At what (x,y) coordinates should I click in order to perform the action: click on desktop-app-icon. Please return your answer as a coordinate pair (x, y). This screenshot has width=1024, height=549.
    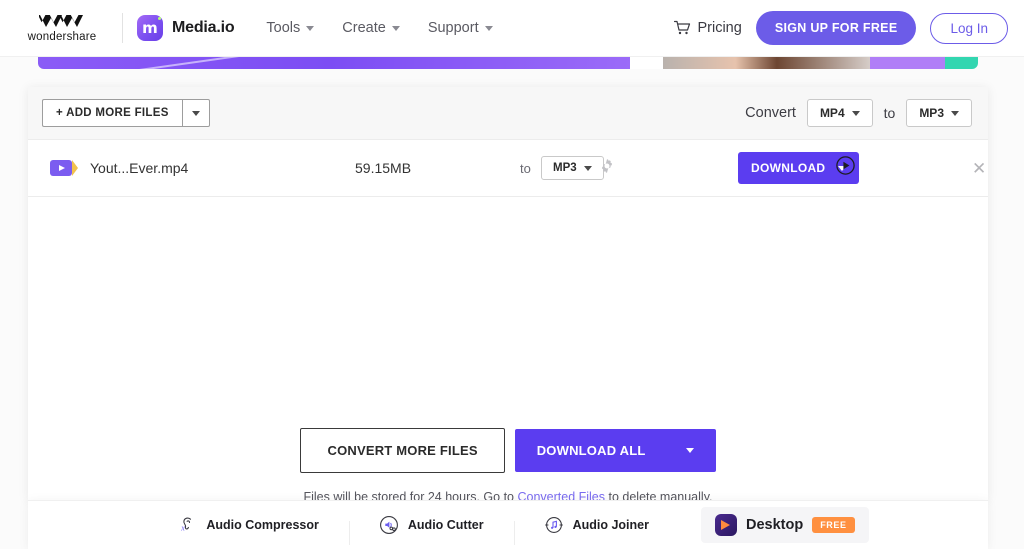
    Looking at the image, I should click on (725, 525).